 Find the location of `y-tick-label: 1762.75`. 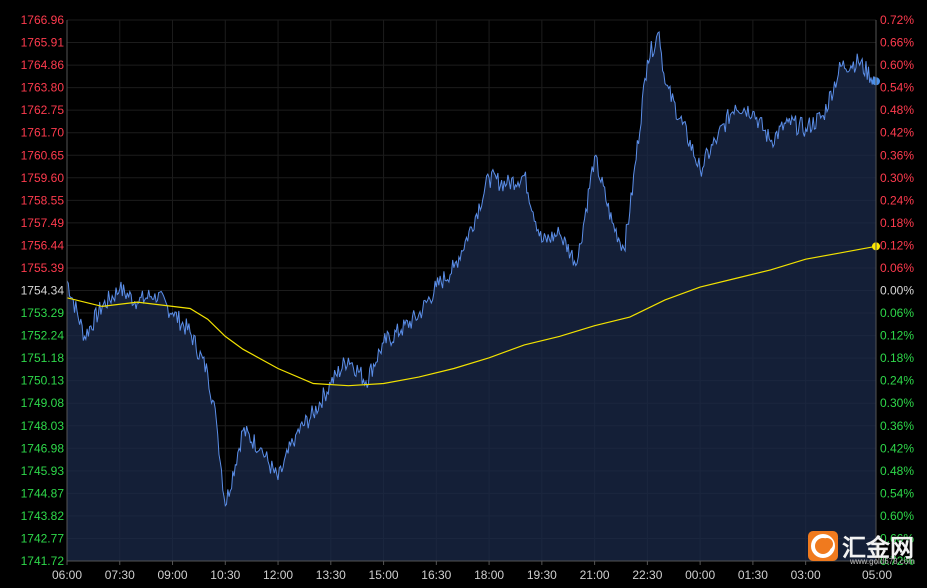

y-tick-label: 1762.75 is located at coordinates (43, 110).